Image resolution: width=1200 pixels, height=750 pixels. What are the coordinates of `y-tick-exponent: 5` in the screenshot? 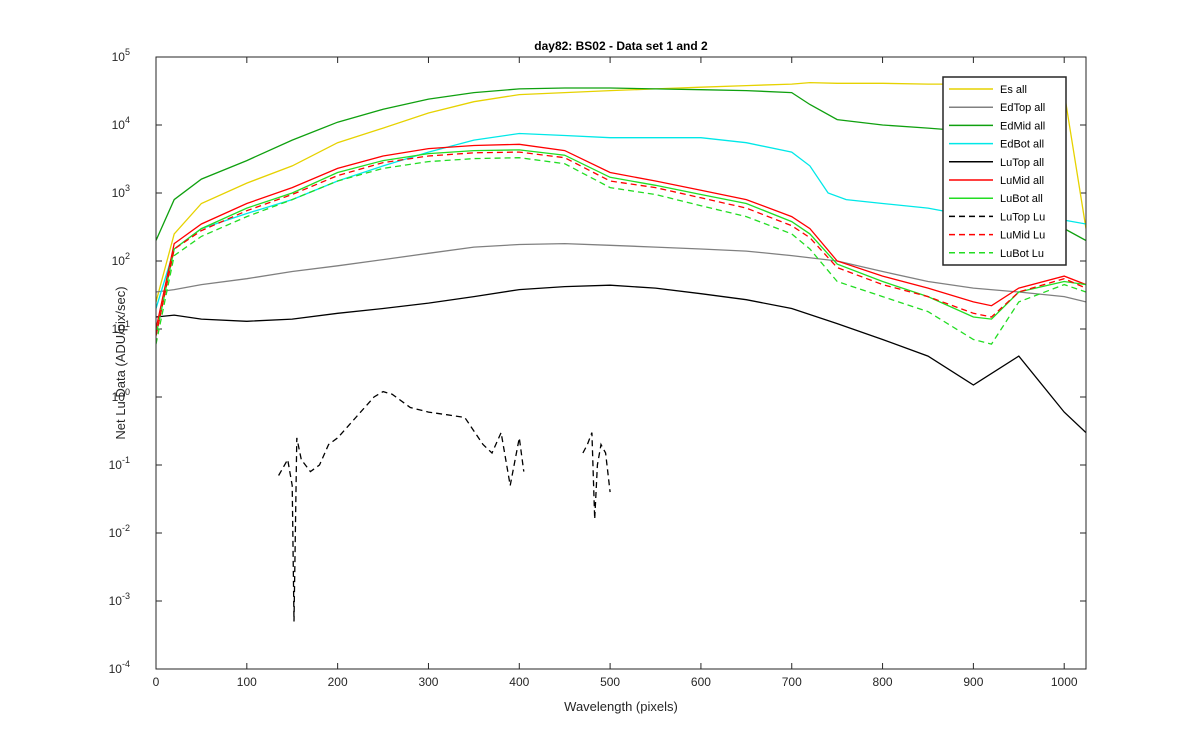 It's located at (127, 52).